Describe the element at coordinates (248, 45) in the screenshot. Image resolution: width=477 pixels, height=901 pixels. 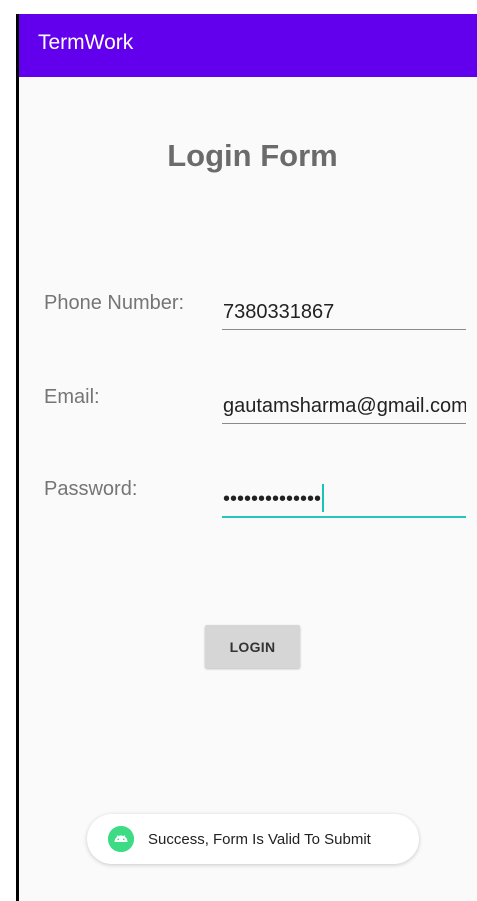
I see `app-bar: TermWork` at that location.